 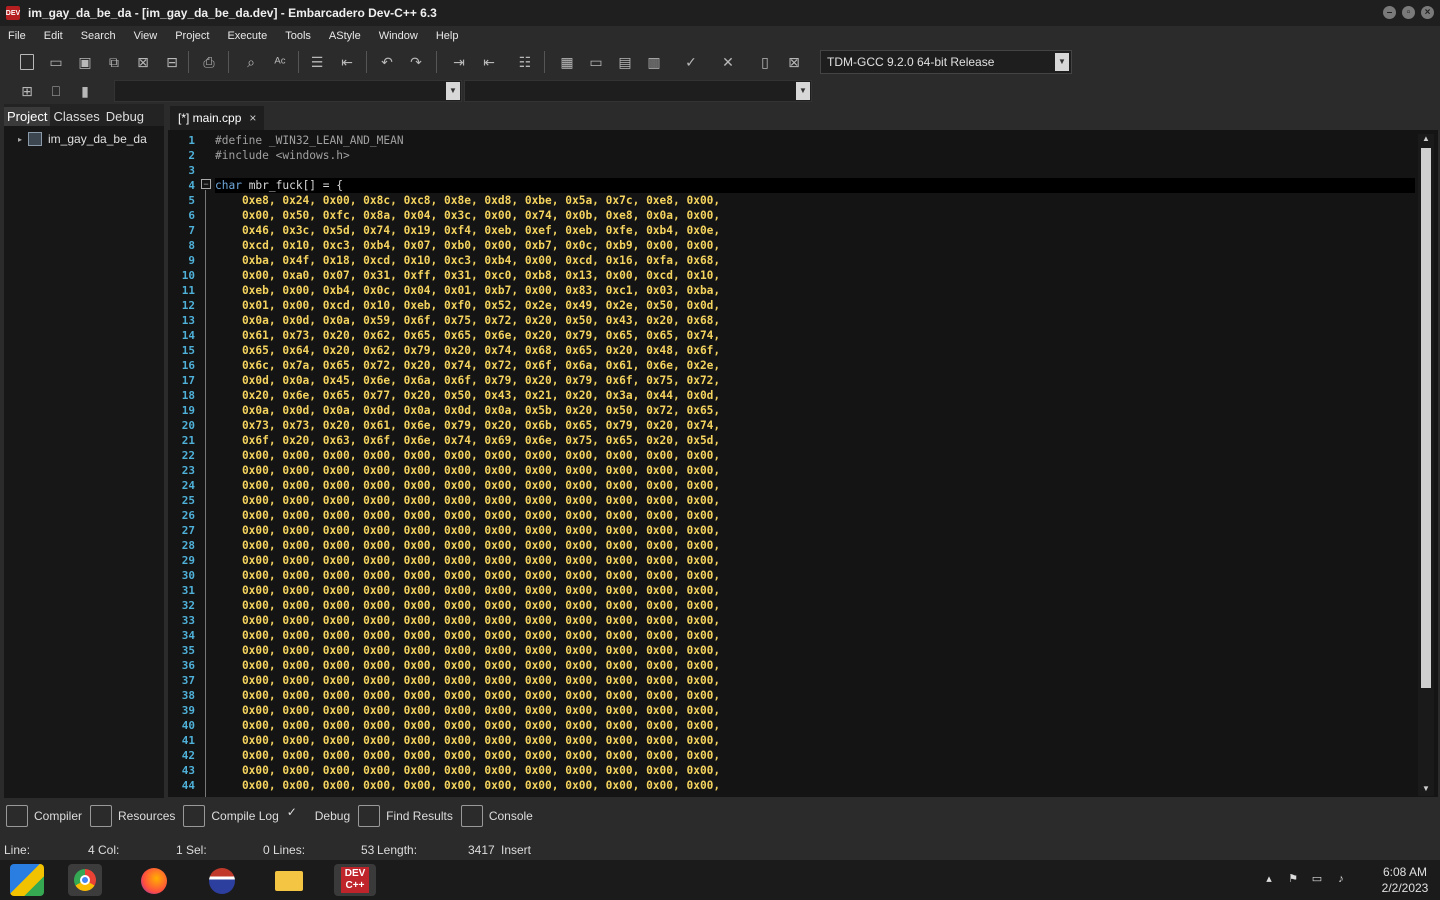 What do you see at coordinates (405, 816) in the screenshot?
I see `tab-find-results: Find Results` at bounding box center [405, 816].